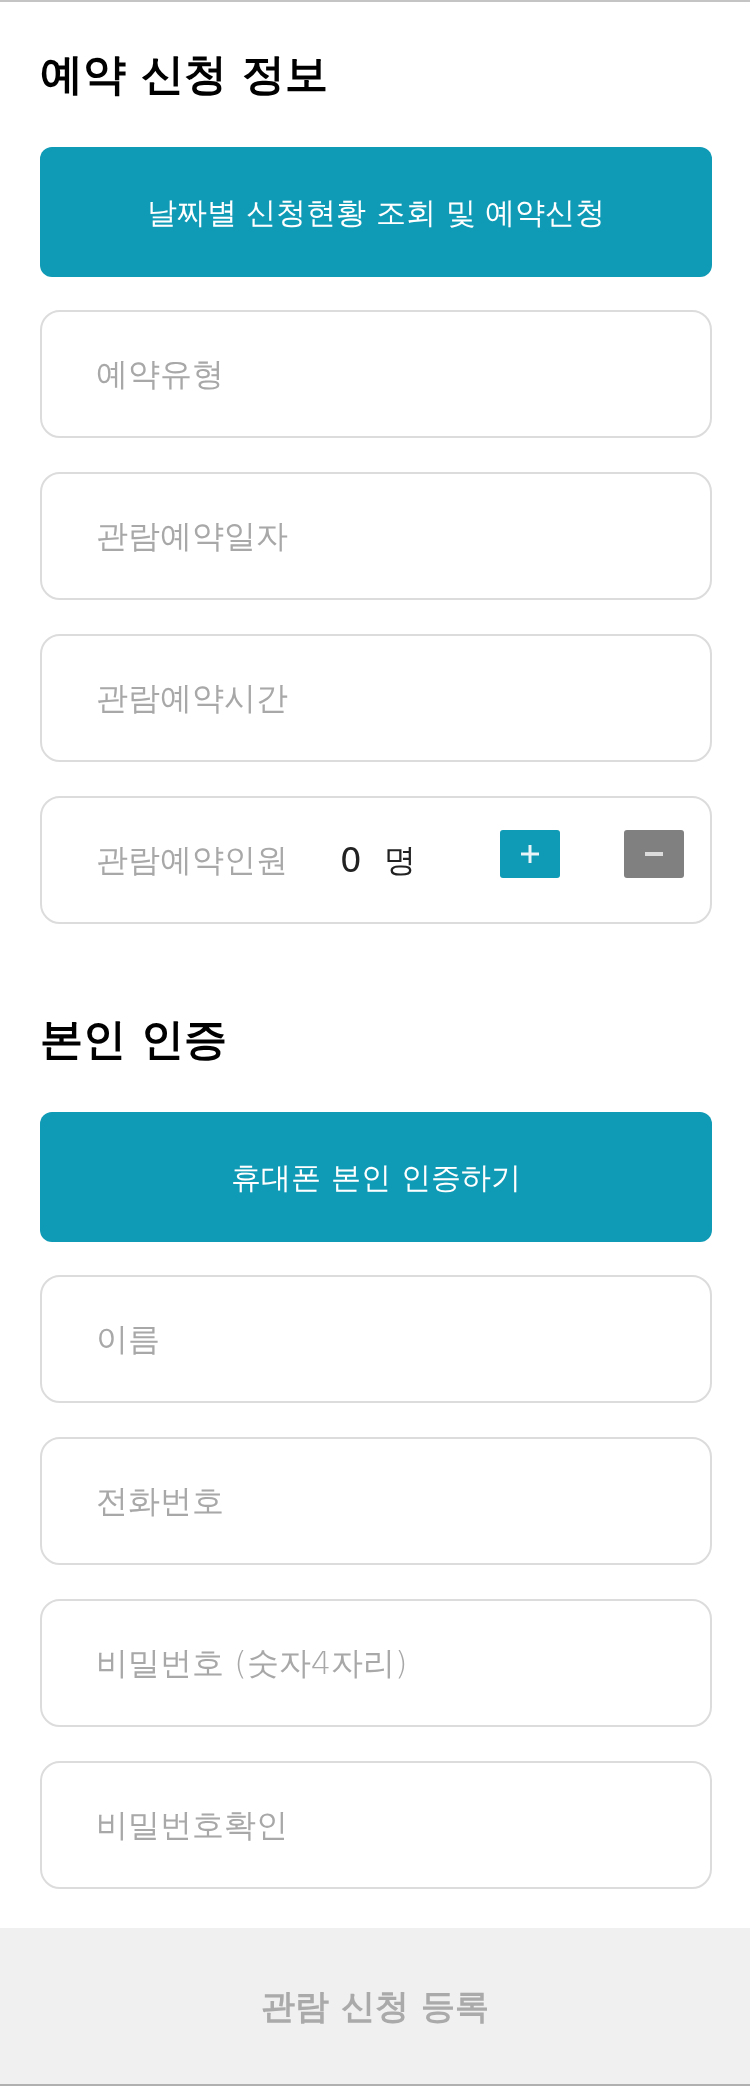  What do you see at coordinates (376, 1339) in the screenshot?
I see `input-field: 이름` at bounding box center [376, 1339].